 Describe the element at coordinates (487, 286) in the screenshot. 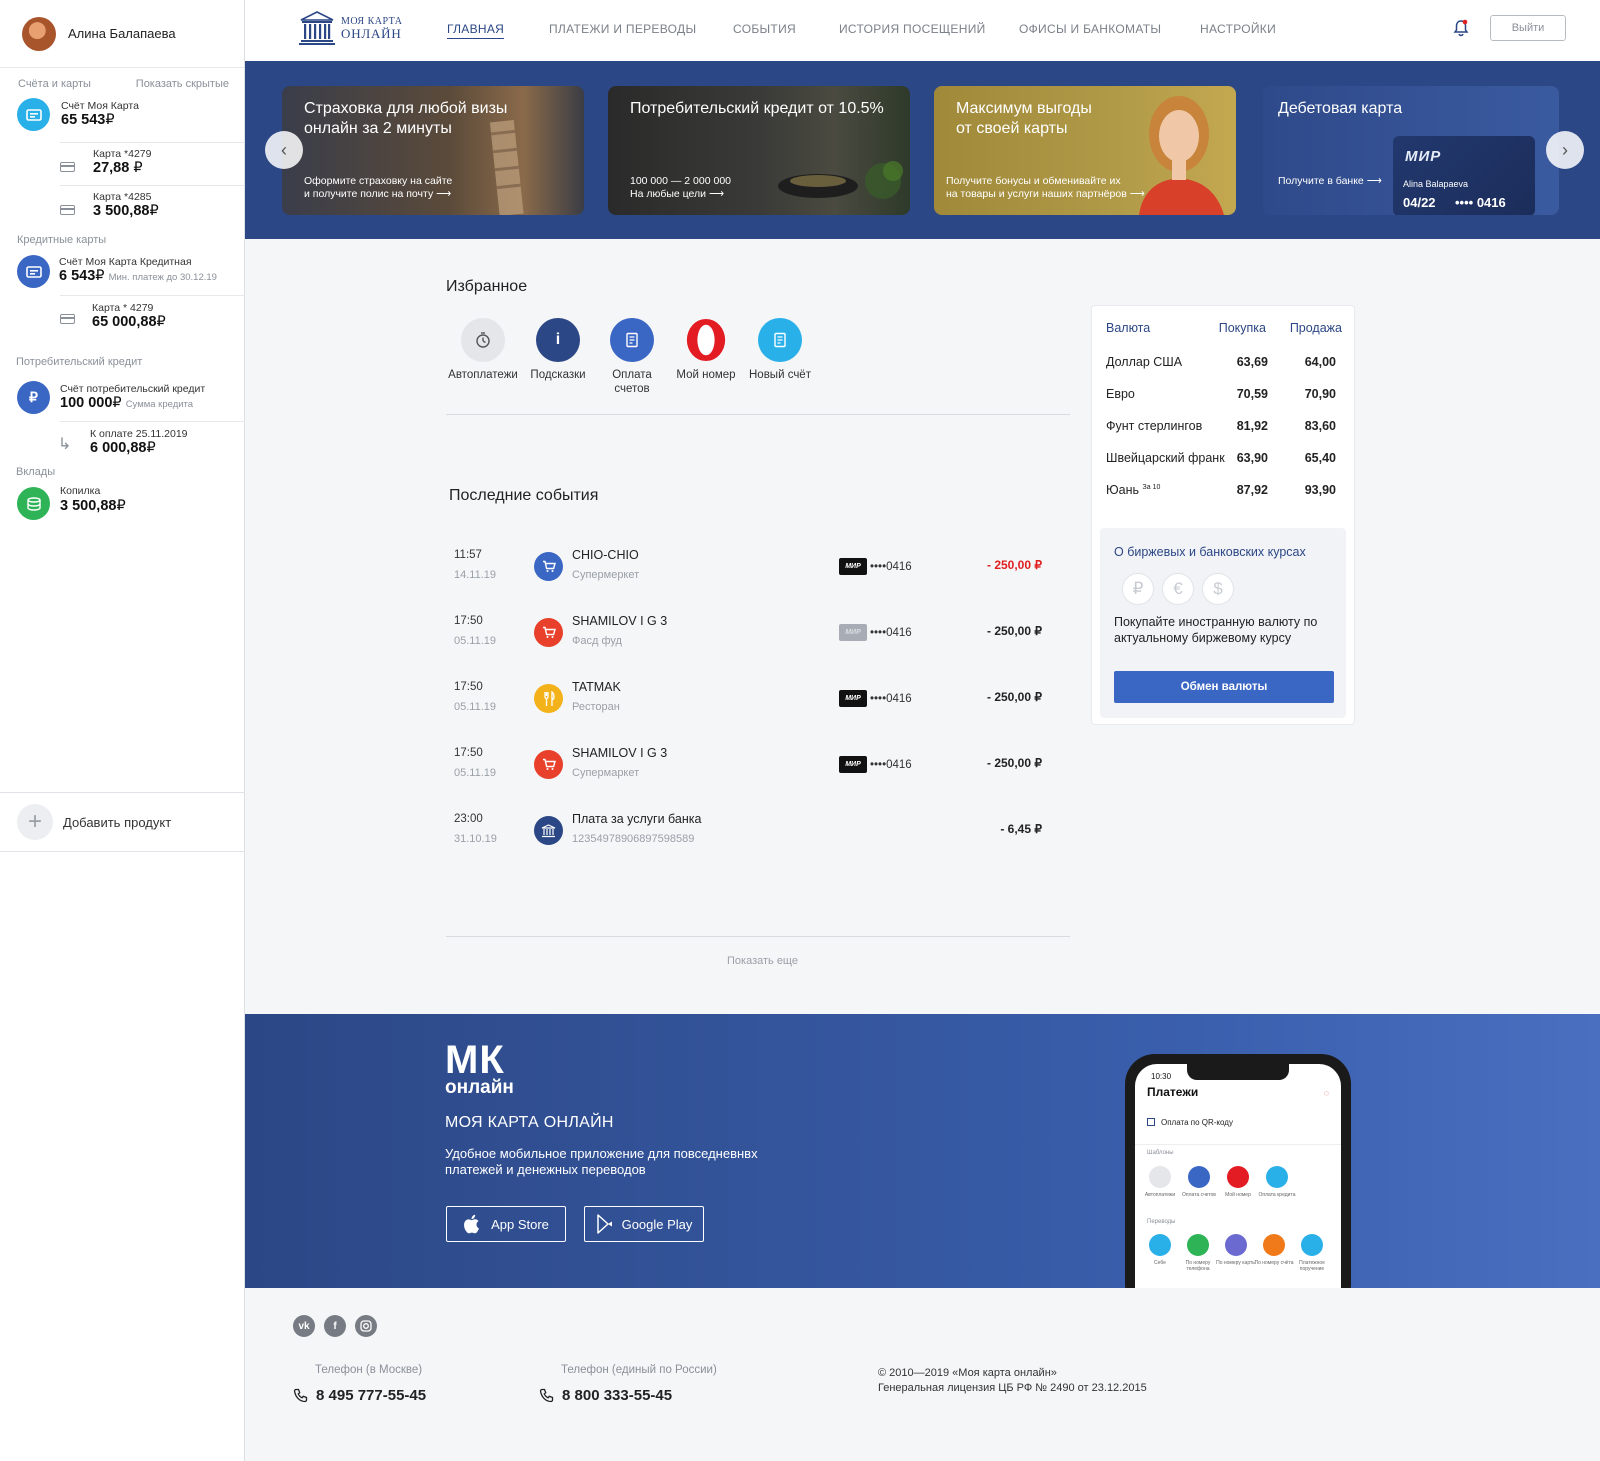

I see `favorites-title: Избранное` at that location.